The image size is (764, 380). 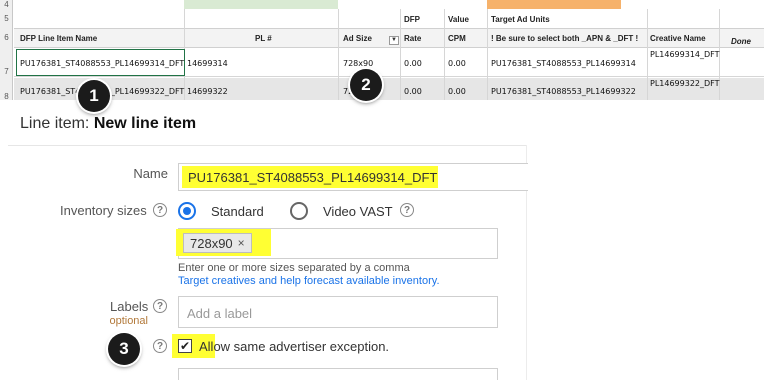 I want to click on row-number: 7, so click(x=6, y=71).